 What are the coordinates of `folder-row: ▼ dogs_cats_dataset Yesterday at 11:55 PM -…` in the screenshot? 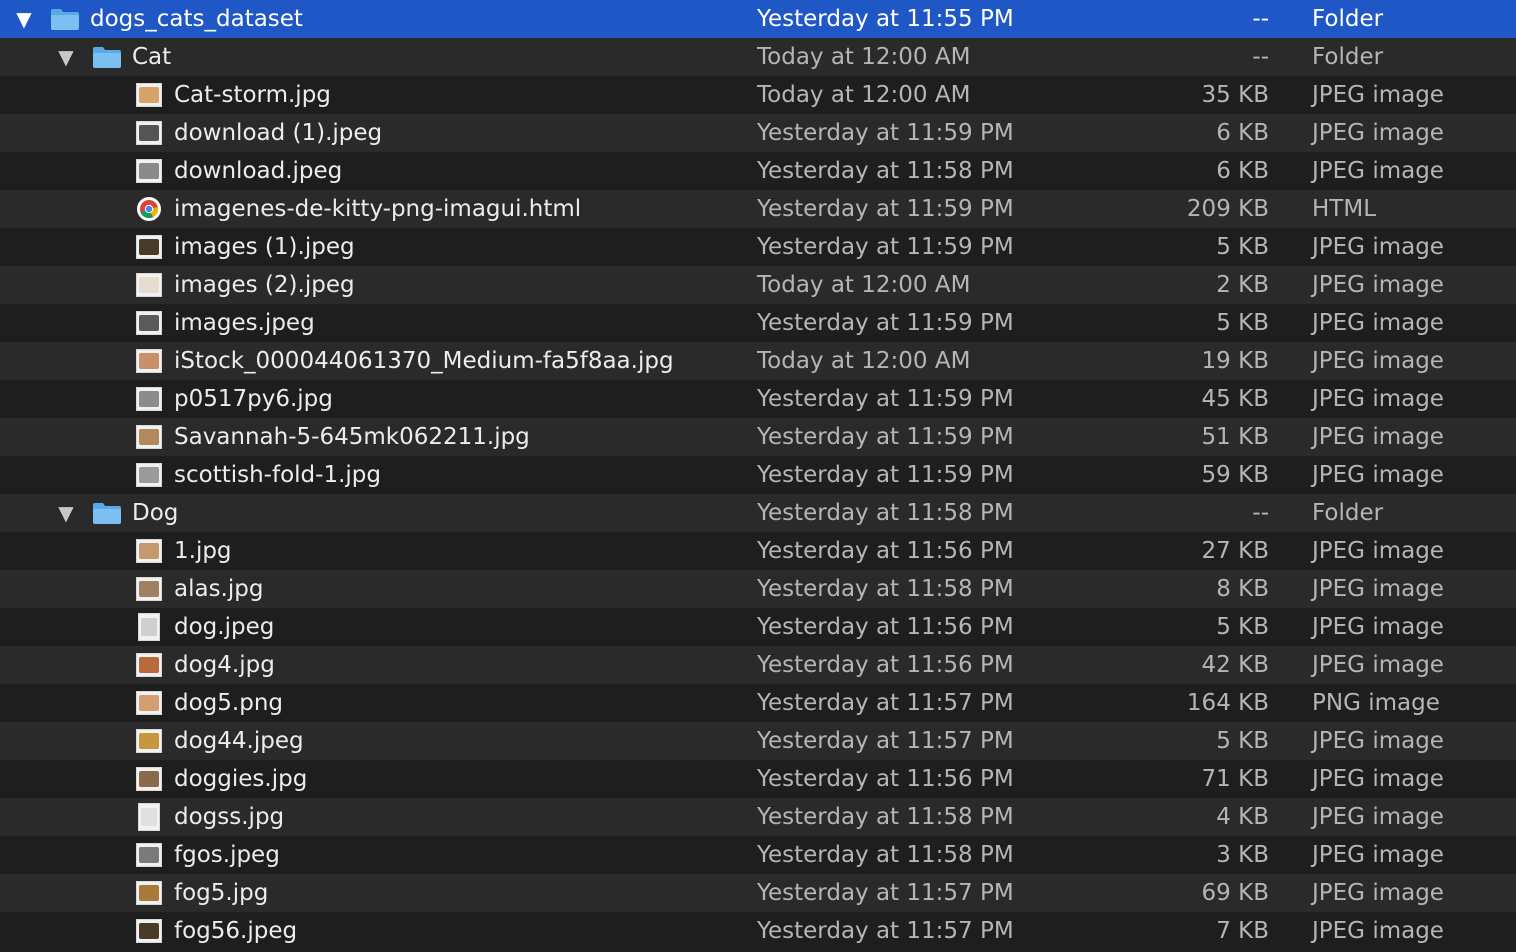 It's located at (758, 19).